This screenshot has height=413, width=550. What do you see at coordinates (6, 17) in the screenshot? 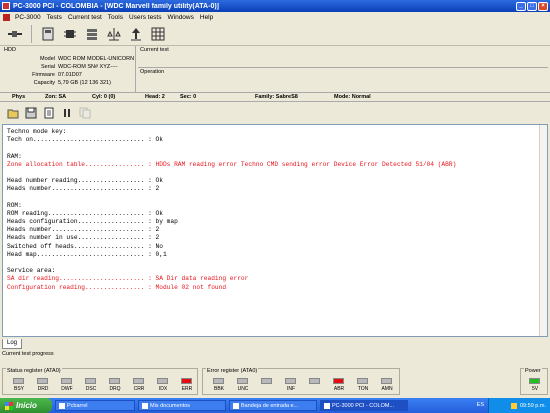
I see `child-window-icon` at bounding box center [6, 17].